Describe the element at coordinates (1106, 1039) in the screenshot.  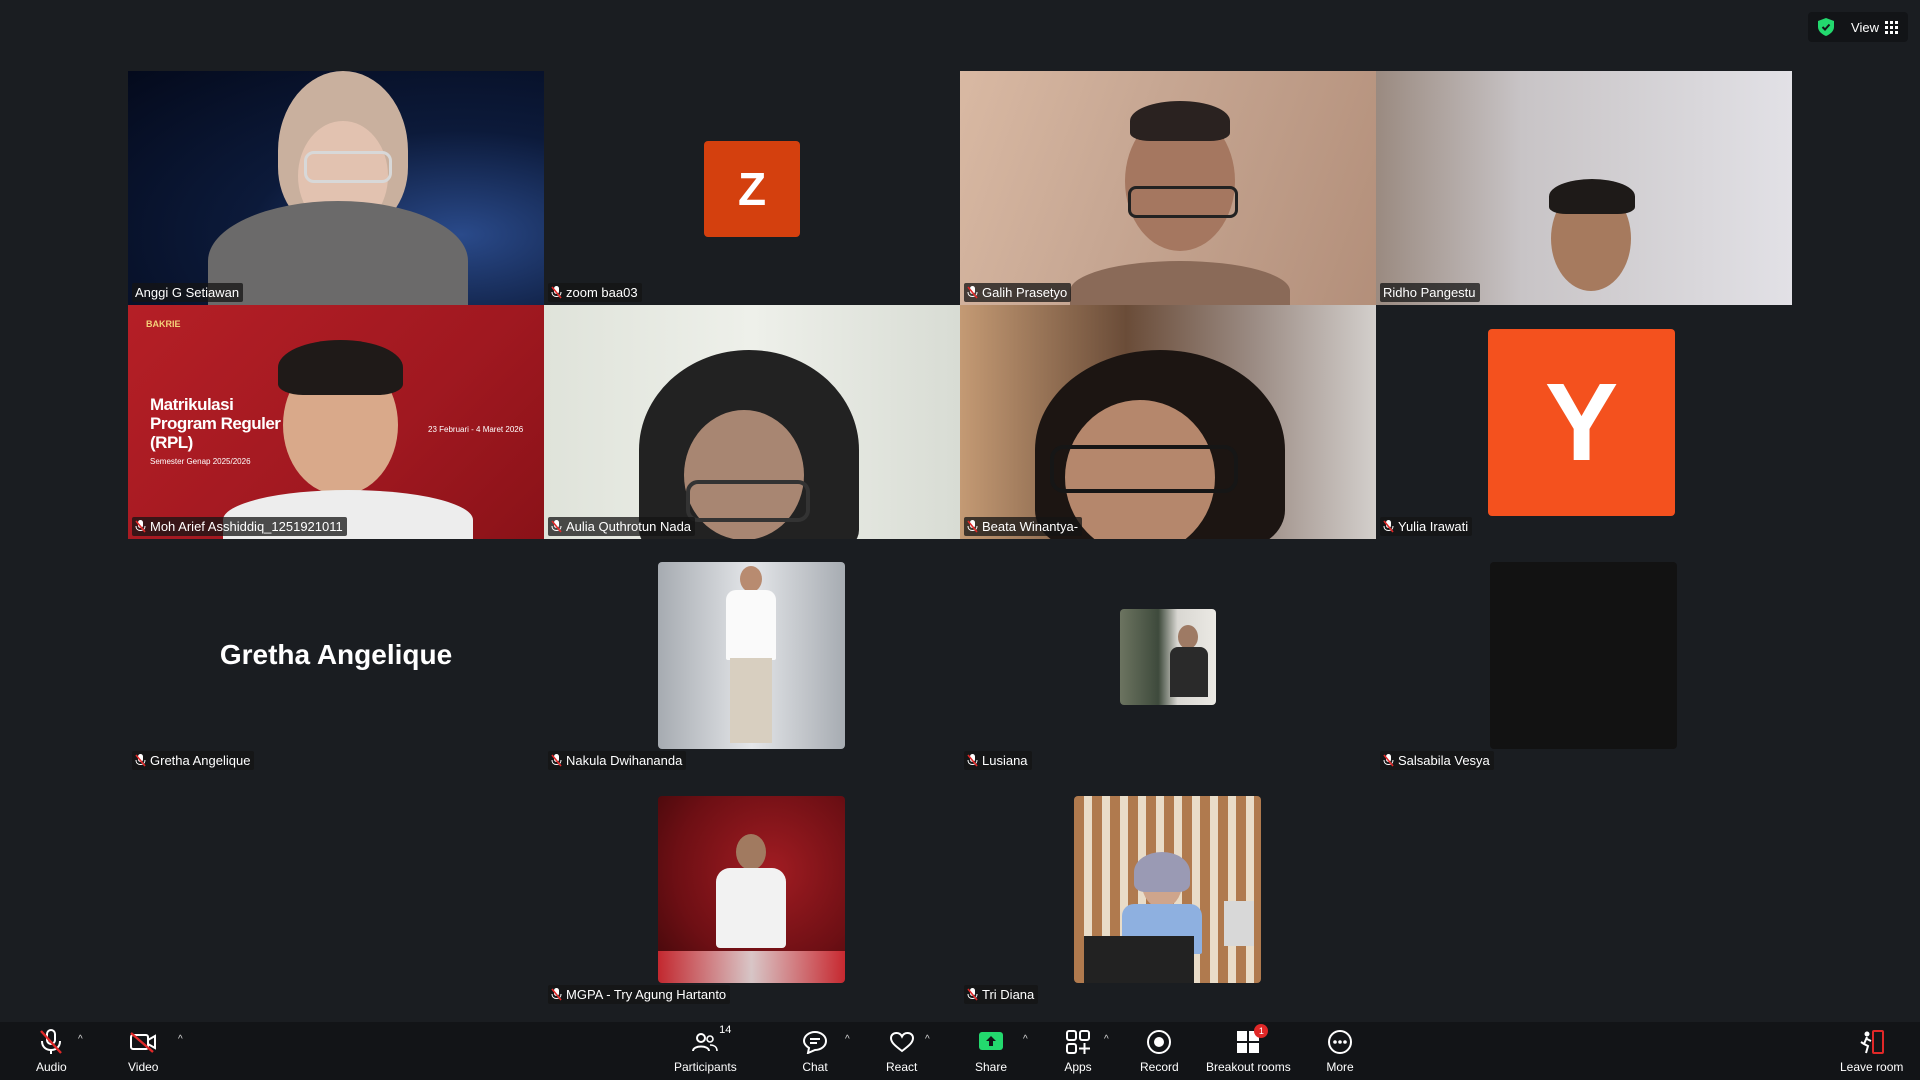
I see `apps-options-chevron-up-icon: ^` at that location.